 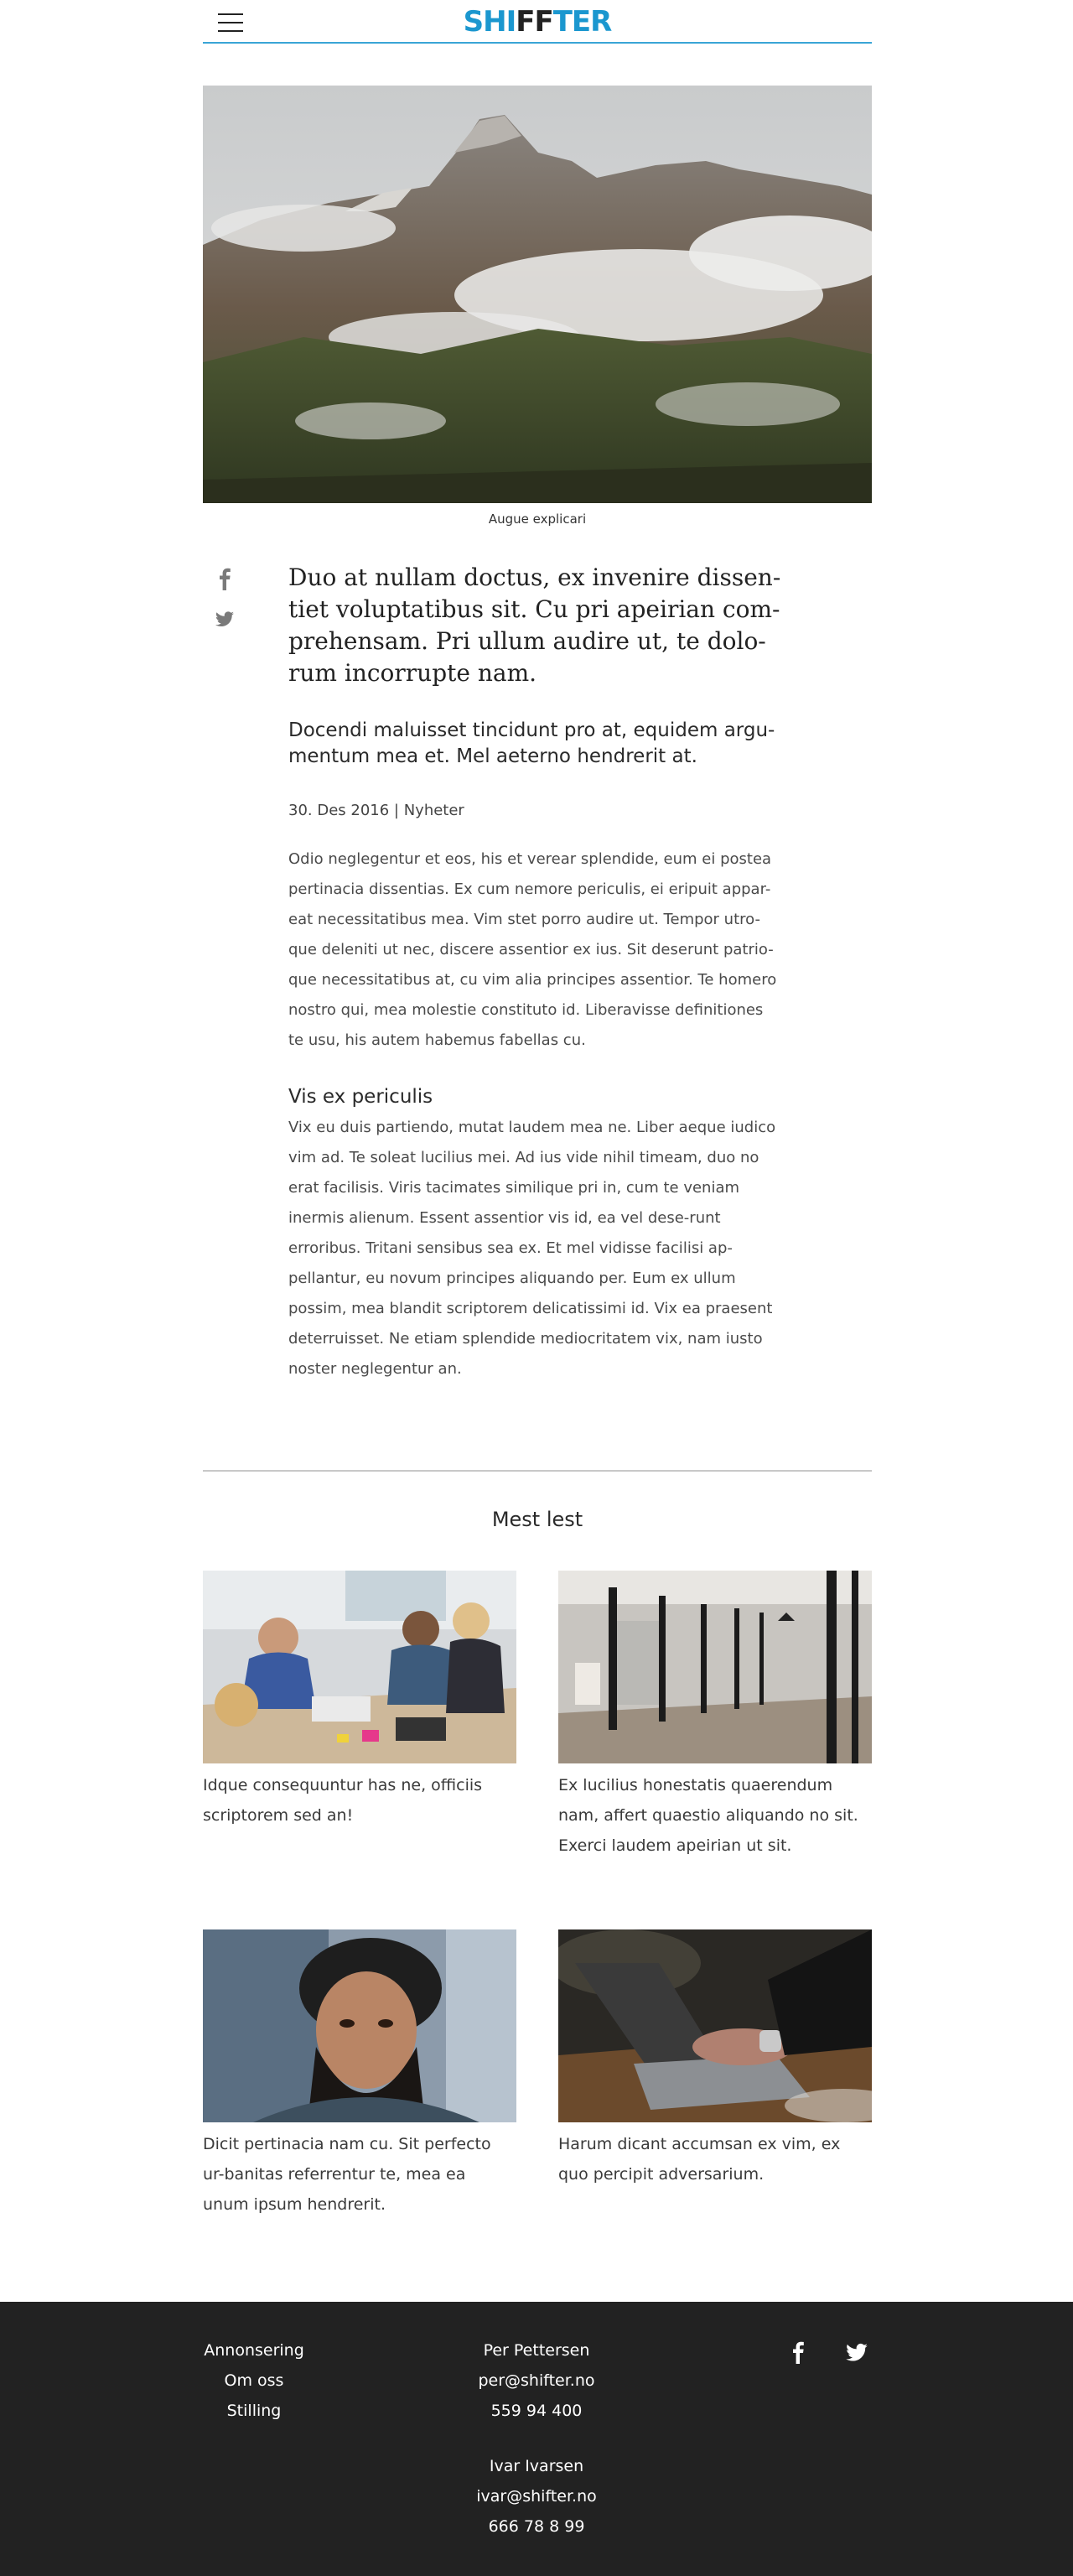 I want to click on contact-name: Ivar Ivarsen, so click(x=536, y=2466).